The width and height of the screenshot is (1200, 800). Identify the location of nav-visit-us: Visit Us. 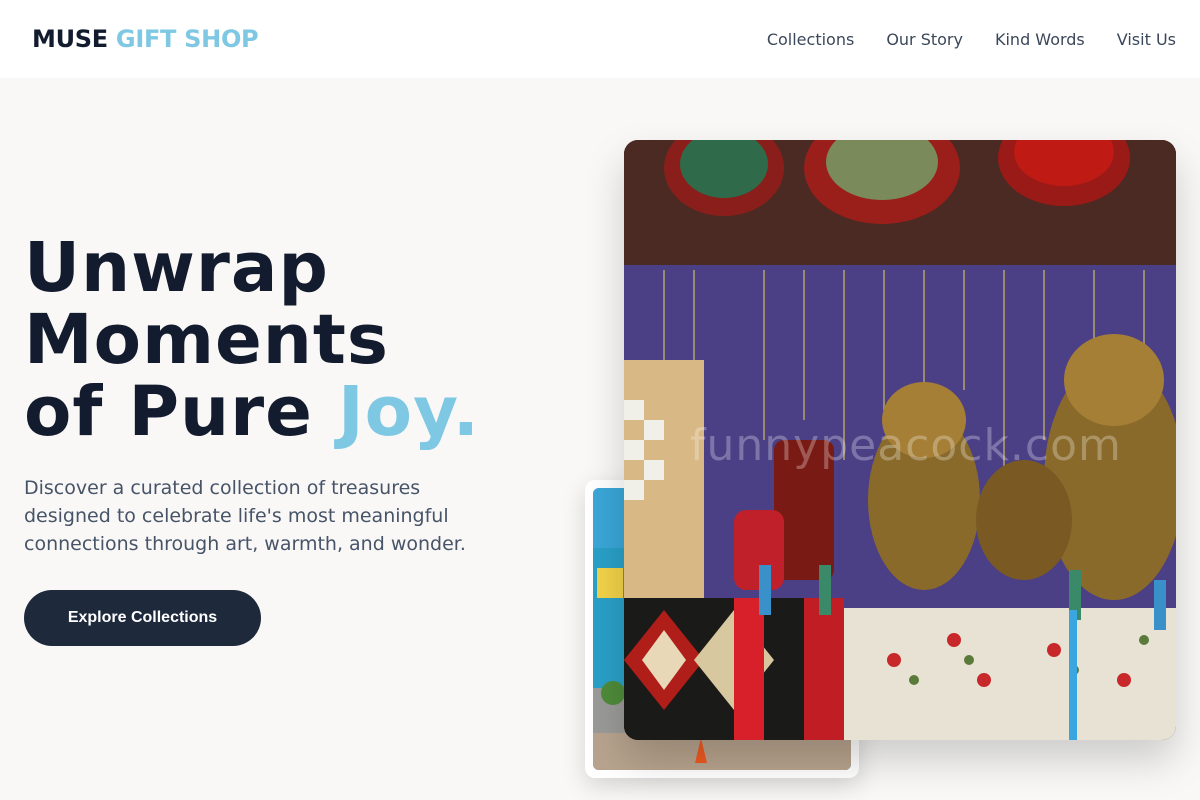
(1146, 39).